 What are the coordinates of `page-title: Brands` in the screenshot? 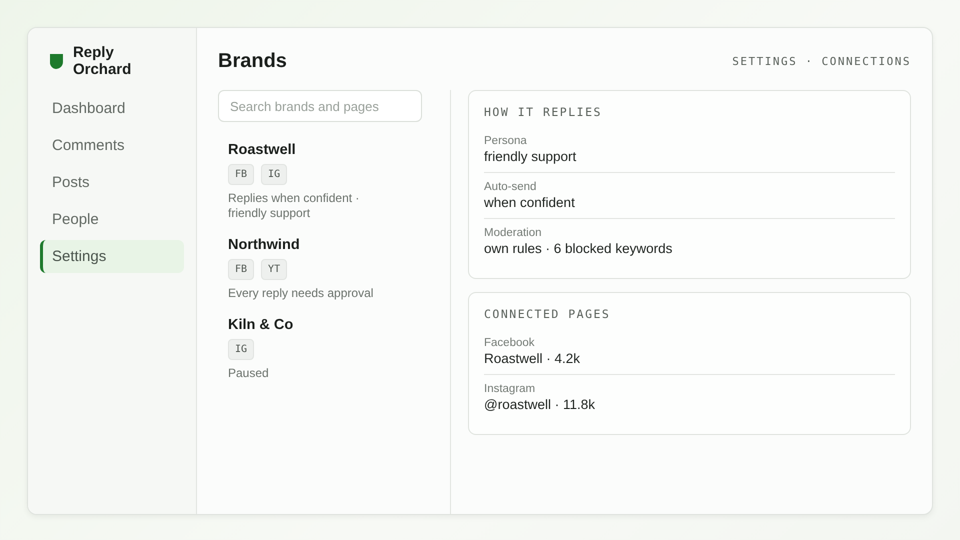 It's located at (252, 61).